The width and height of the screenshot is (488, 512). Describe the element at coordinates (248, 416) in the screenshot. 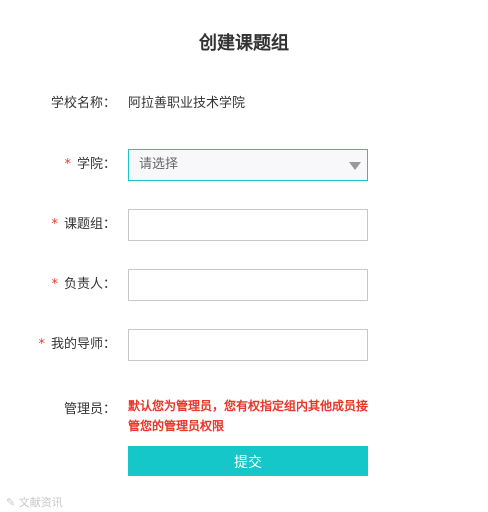

I see `admin-notice: 默认您为管理员，您有权指定组内其他成员接管您的管理员权限` at that location.